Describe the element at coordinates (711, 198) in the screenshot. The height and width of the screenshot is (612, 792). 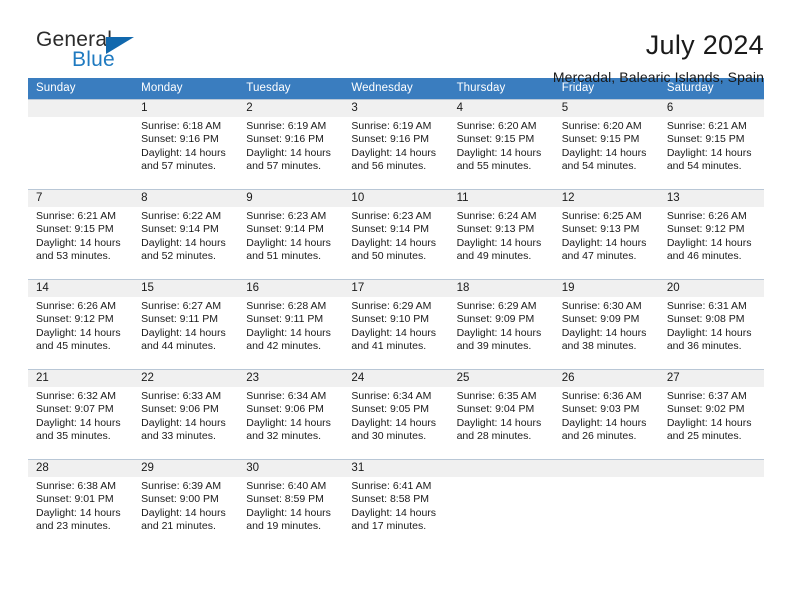
I see `day-number: 13` at that location.